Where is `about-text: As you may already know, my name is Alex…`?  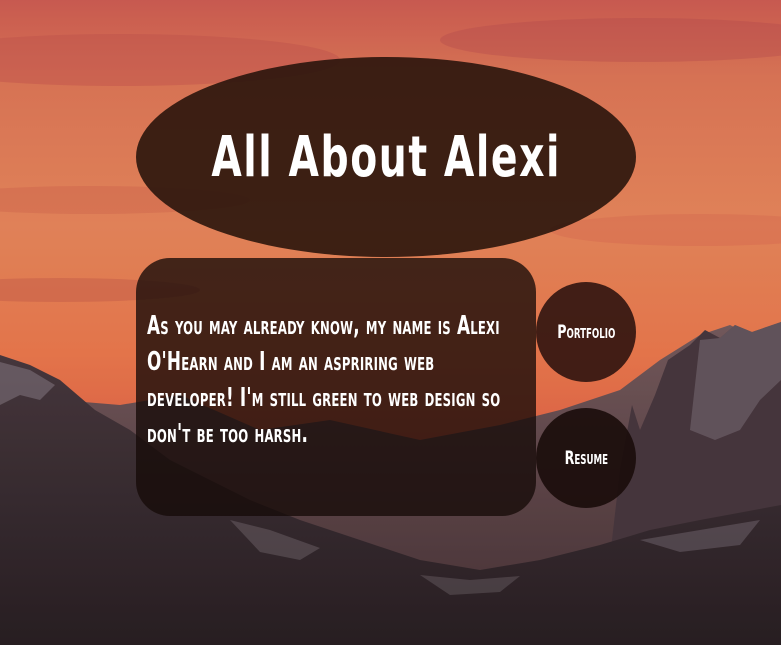
about-text: As you may already know, my name is Alex… is located at coordinates (324, 380).